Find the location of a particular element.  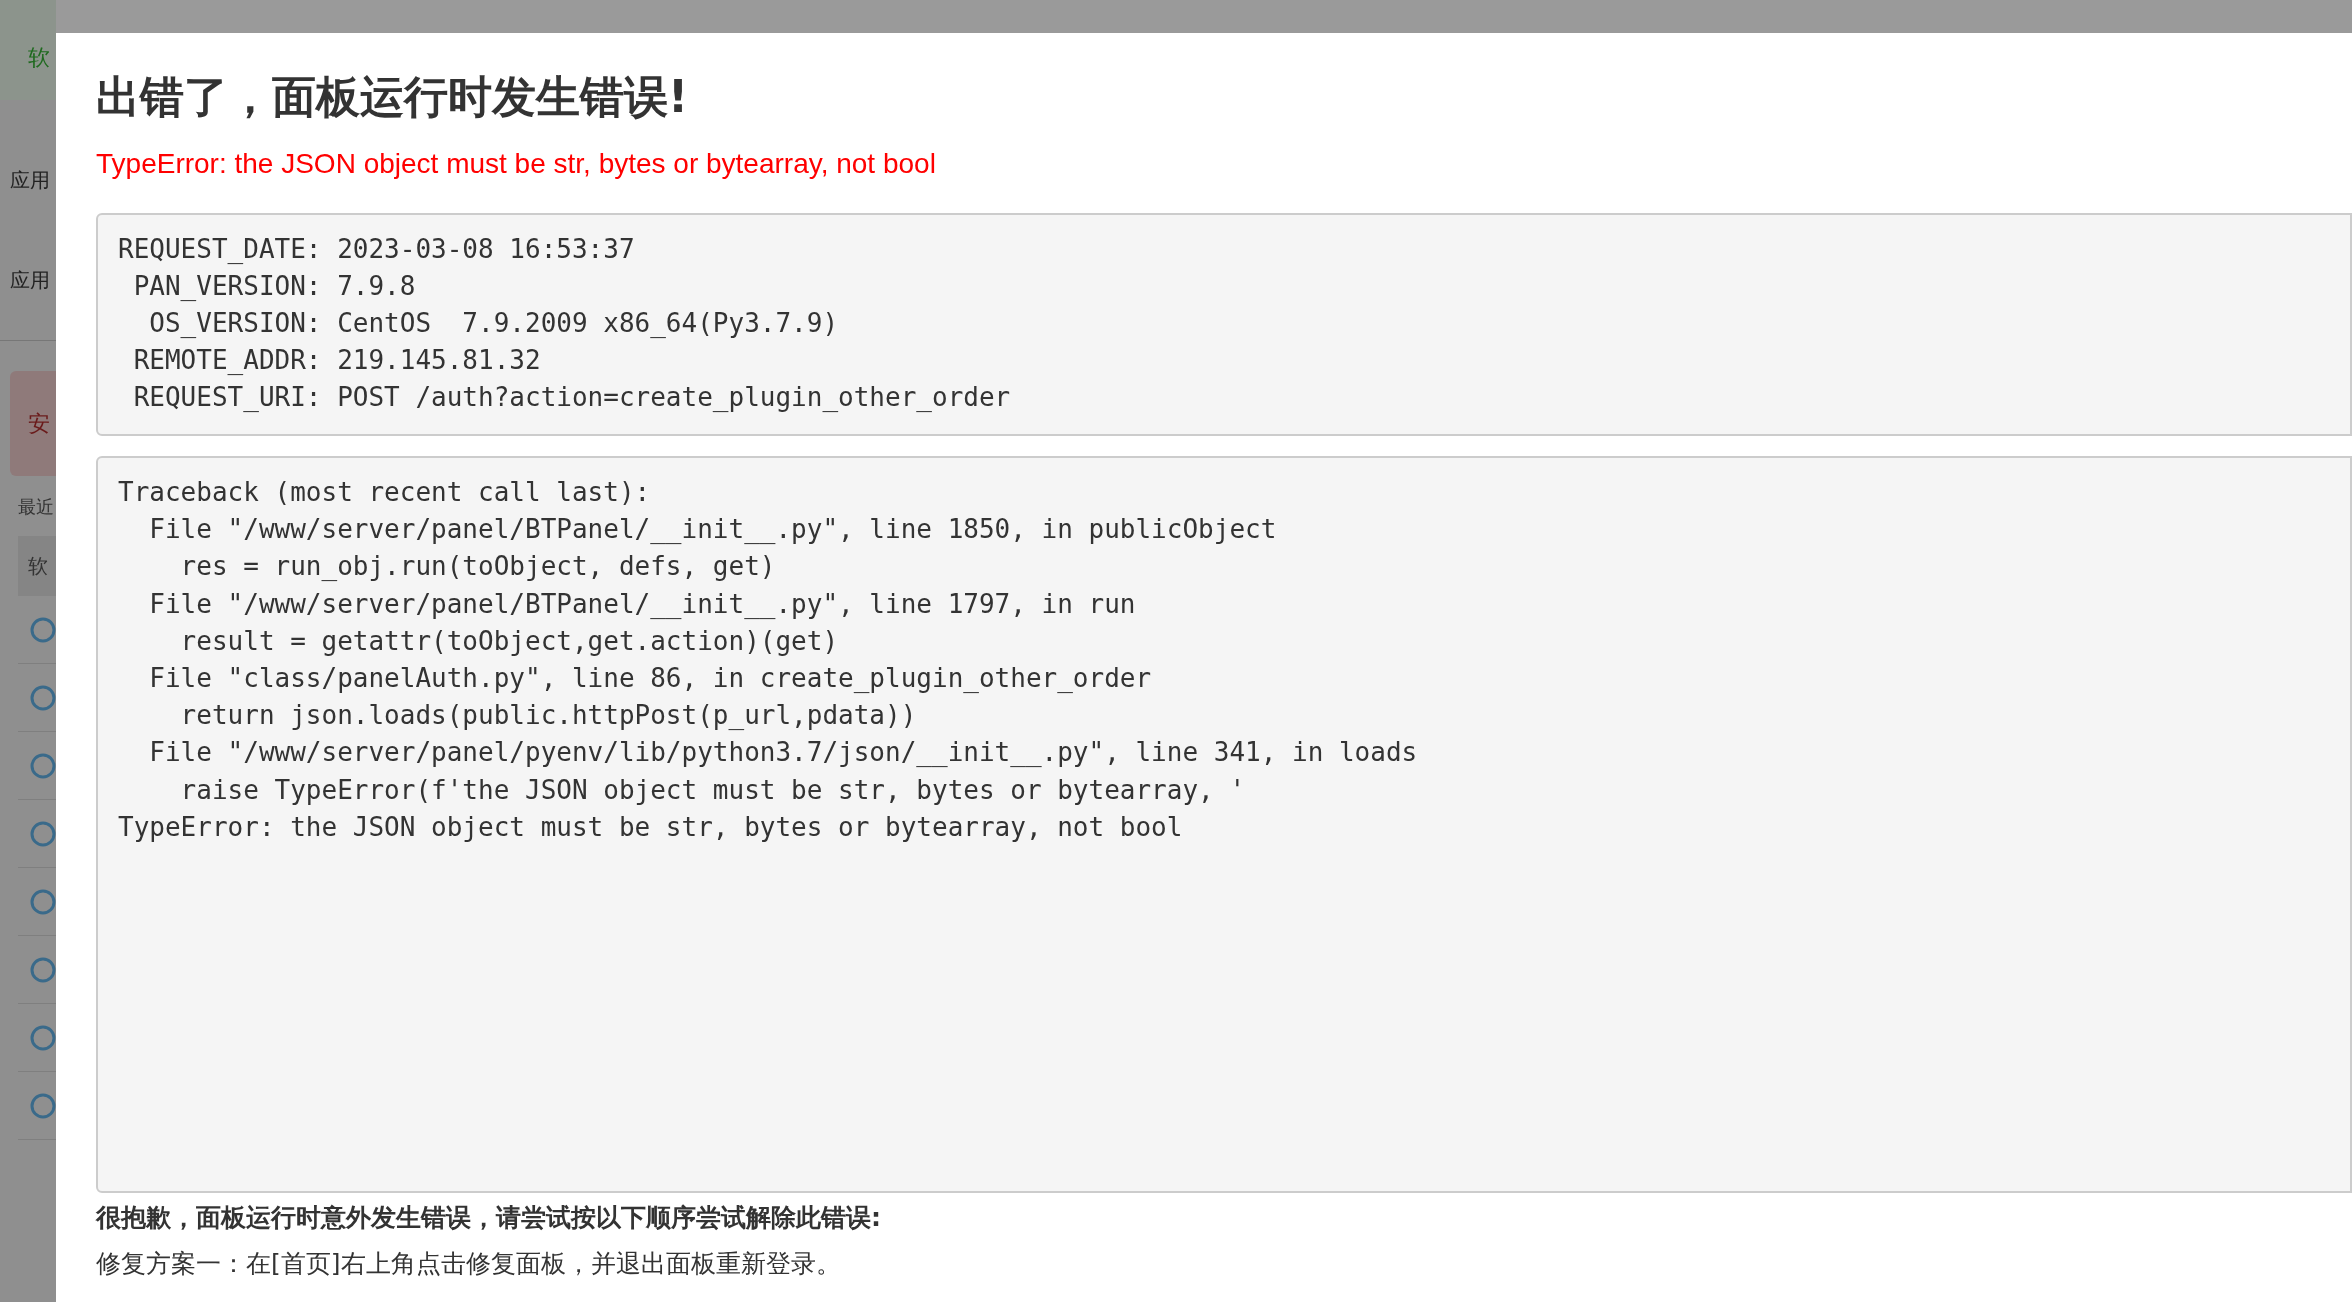

traceback-line: TypeError: the JSON object must be str, bytes or bytearray, not bool is located at coordinates (651, 827).